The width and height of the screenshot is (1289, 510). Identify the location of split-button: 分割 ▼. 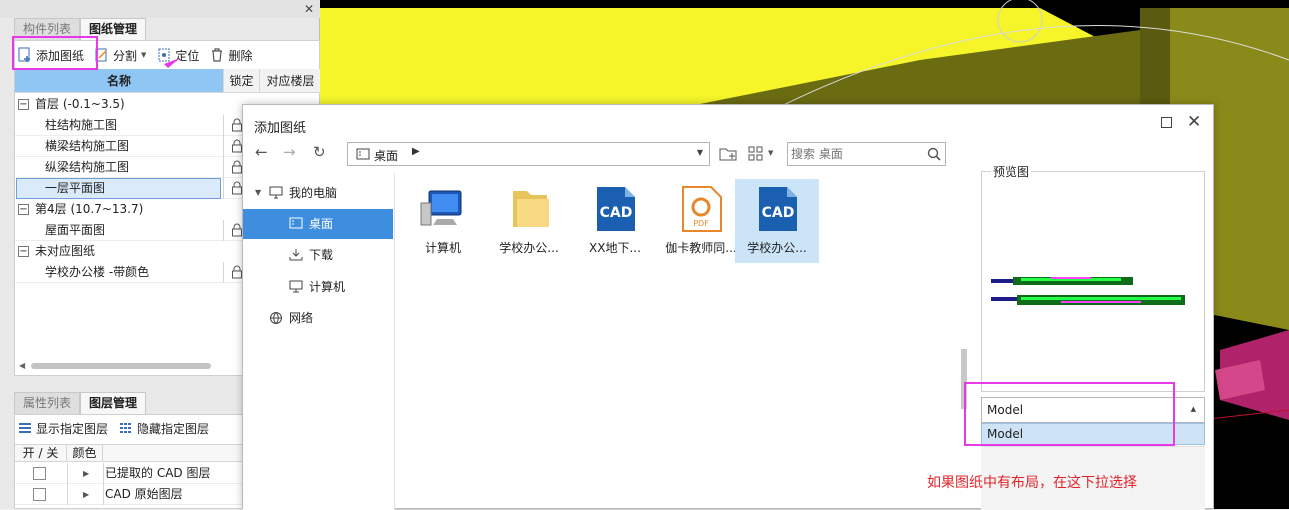
(120, 55).